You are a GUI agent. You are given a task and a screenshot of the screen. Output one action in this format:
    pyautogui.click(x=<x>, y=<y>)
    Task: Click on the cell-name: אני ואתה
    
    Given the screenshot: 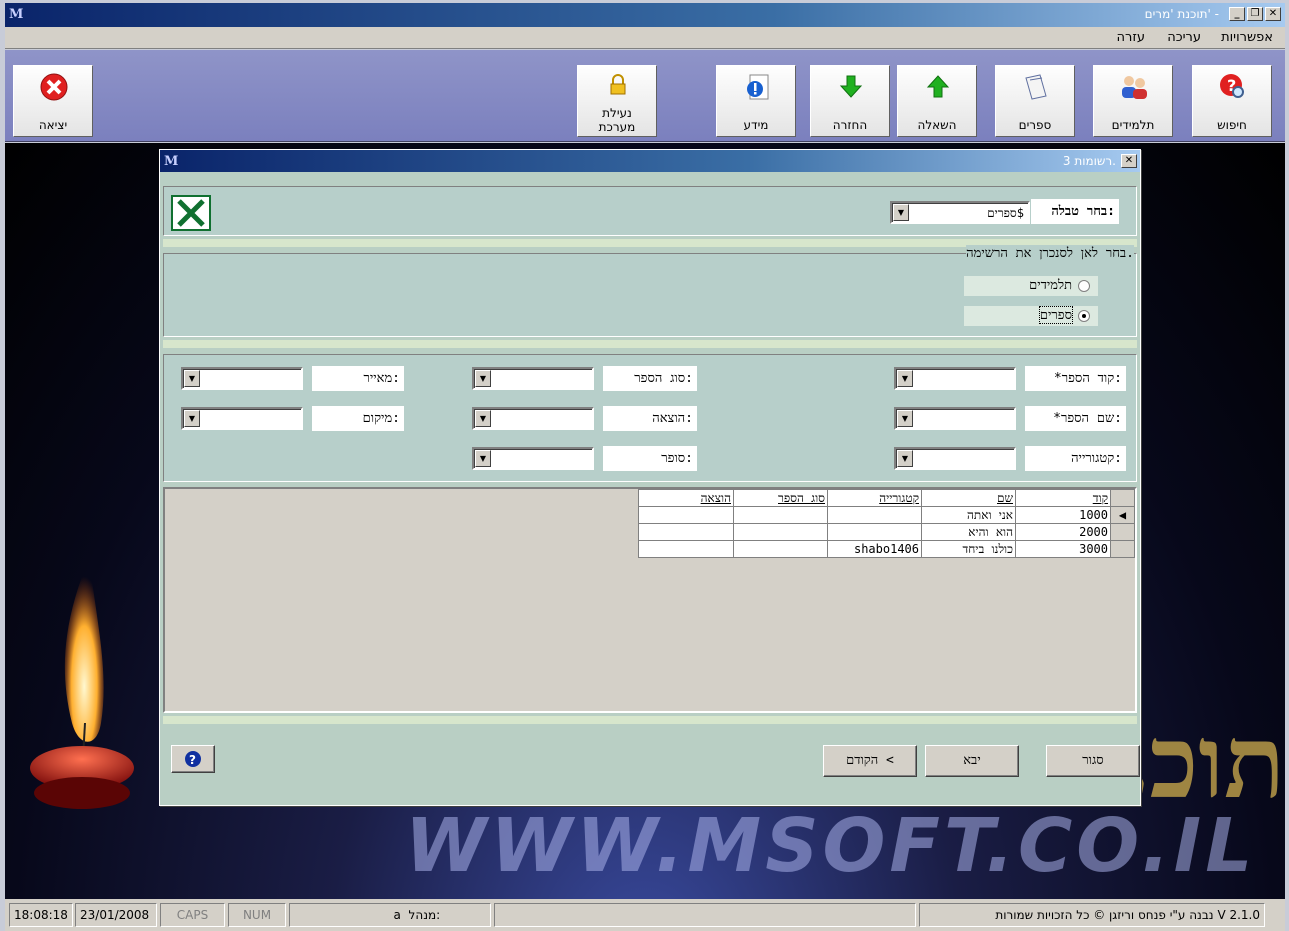 What is the action you would take?
    pyautogui.click(x=968, y=515)
    